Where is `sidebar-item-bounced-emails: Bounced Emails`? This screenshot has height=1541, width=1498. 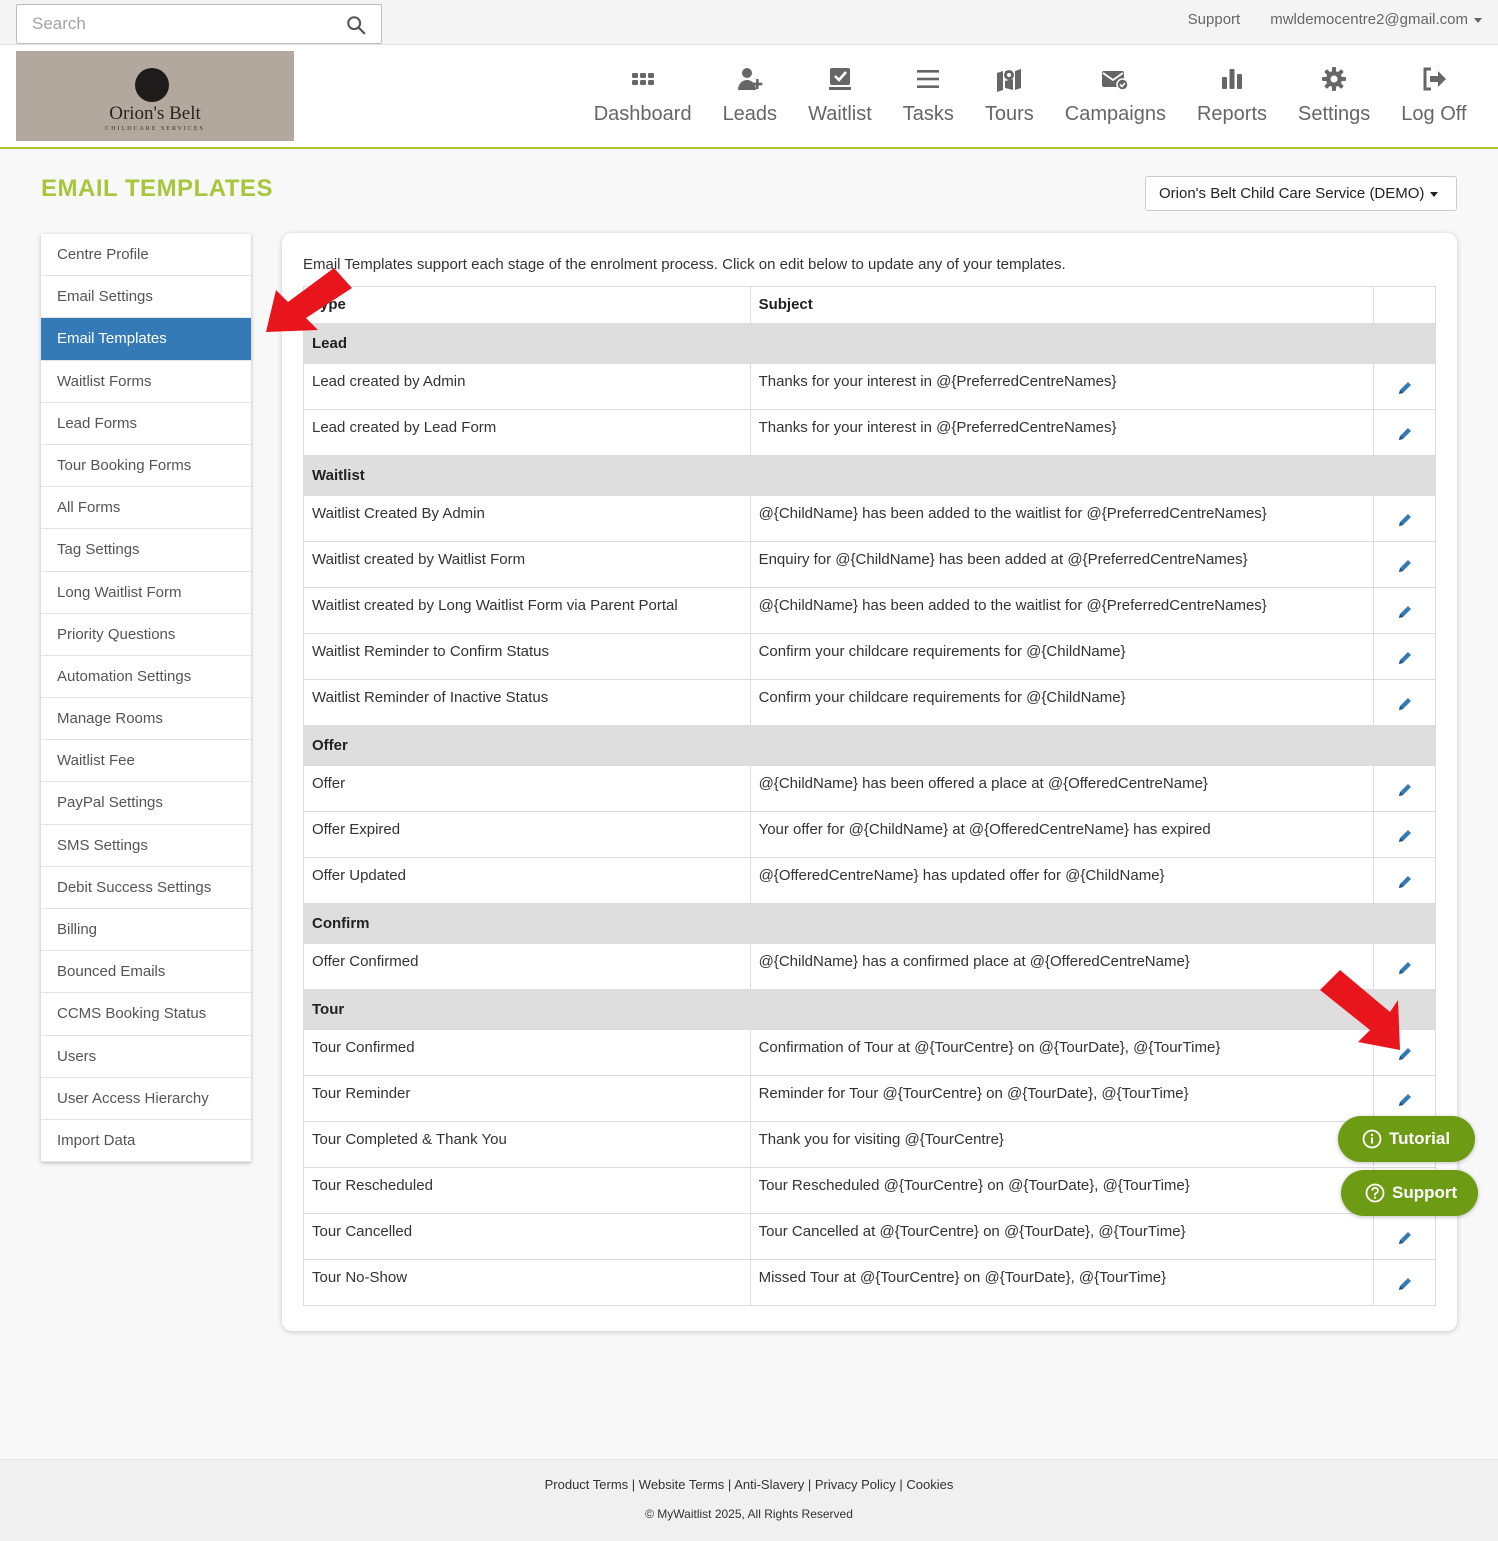
sidebar-item-bounced-emails: Bounced Emails is located at coordinates (146, 972).